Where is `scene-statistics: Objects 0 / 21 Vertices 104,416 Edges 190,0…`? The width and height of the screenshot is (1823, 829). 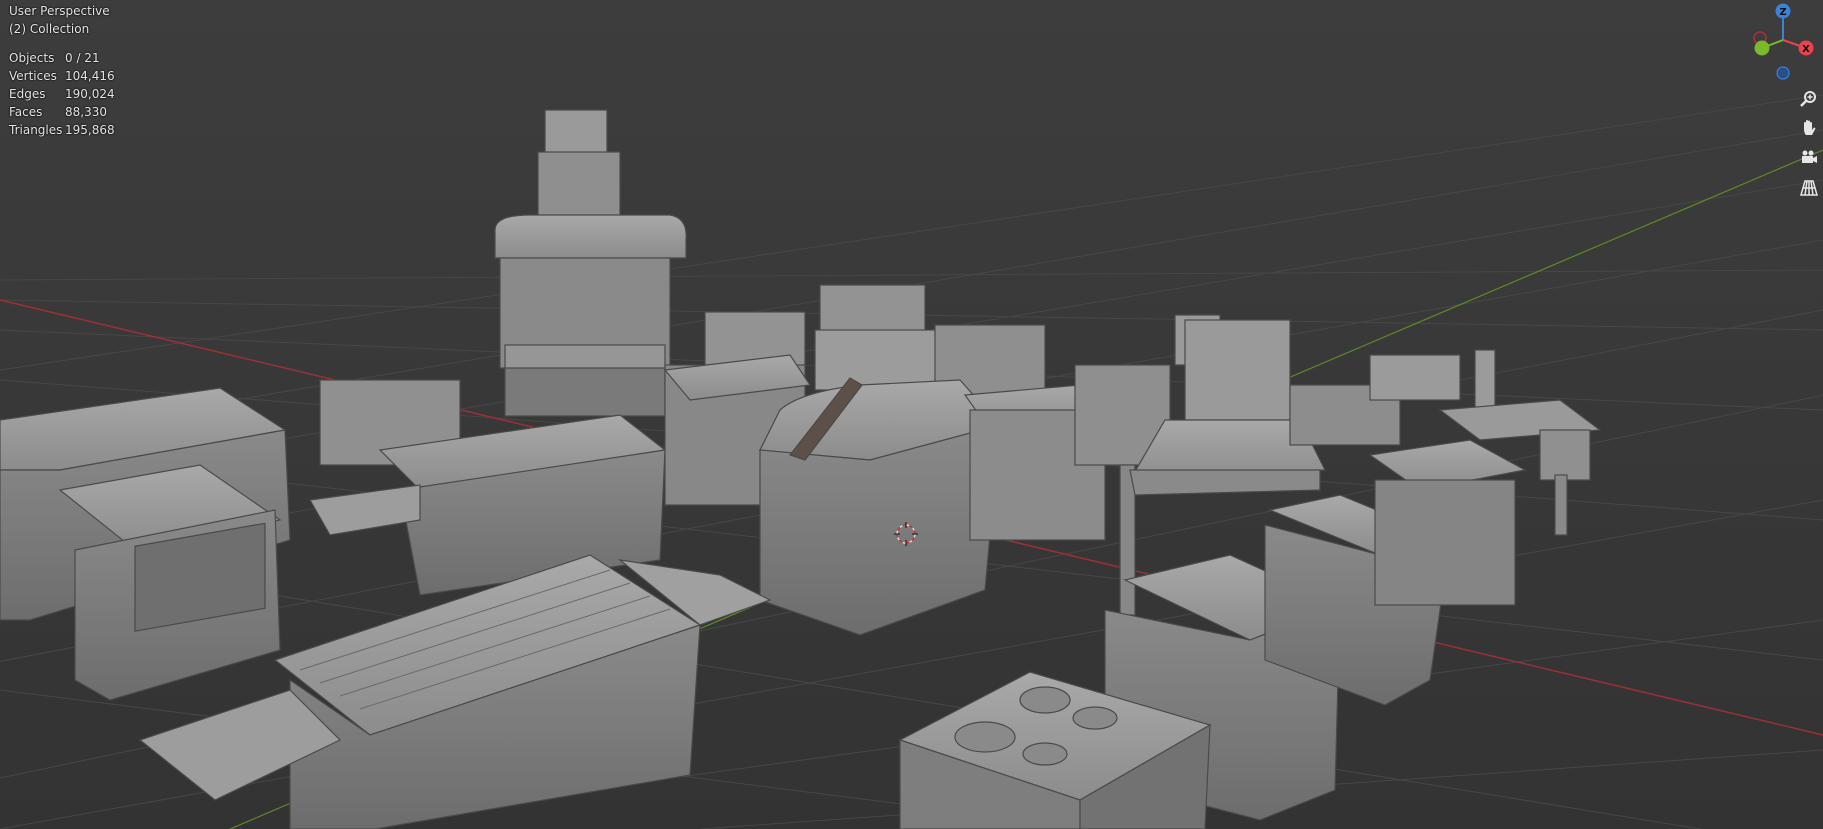 scene-statistics: Objects 0 / 21 Vertices 104,416 Edges 190,0… is located at coordinates (62, 94).